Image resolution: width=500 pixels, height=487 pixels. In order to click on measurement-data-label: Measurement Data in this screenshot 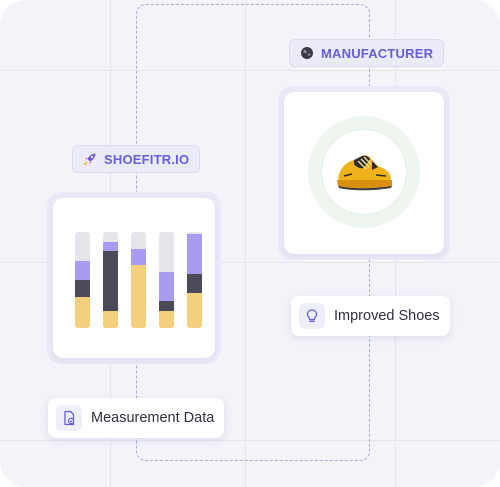, I will do `click(153, 418)`.